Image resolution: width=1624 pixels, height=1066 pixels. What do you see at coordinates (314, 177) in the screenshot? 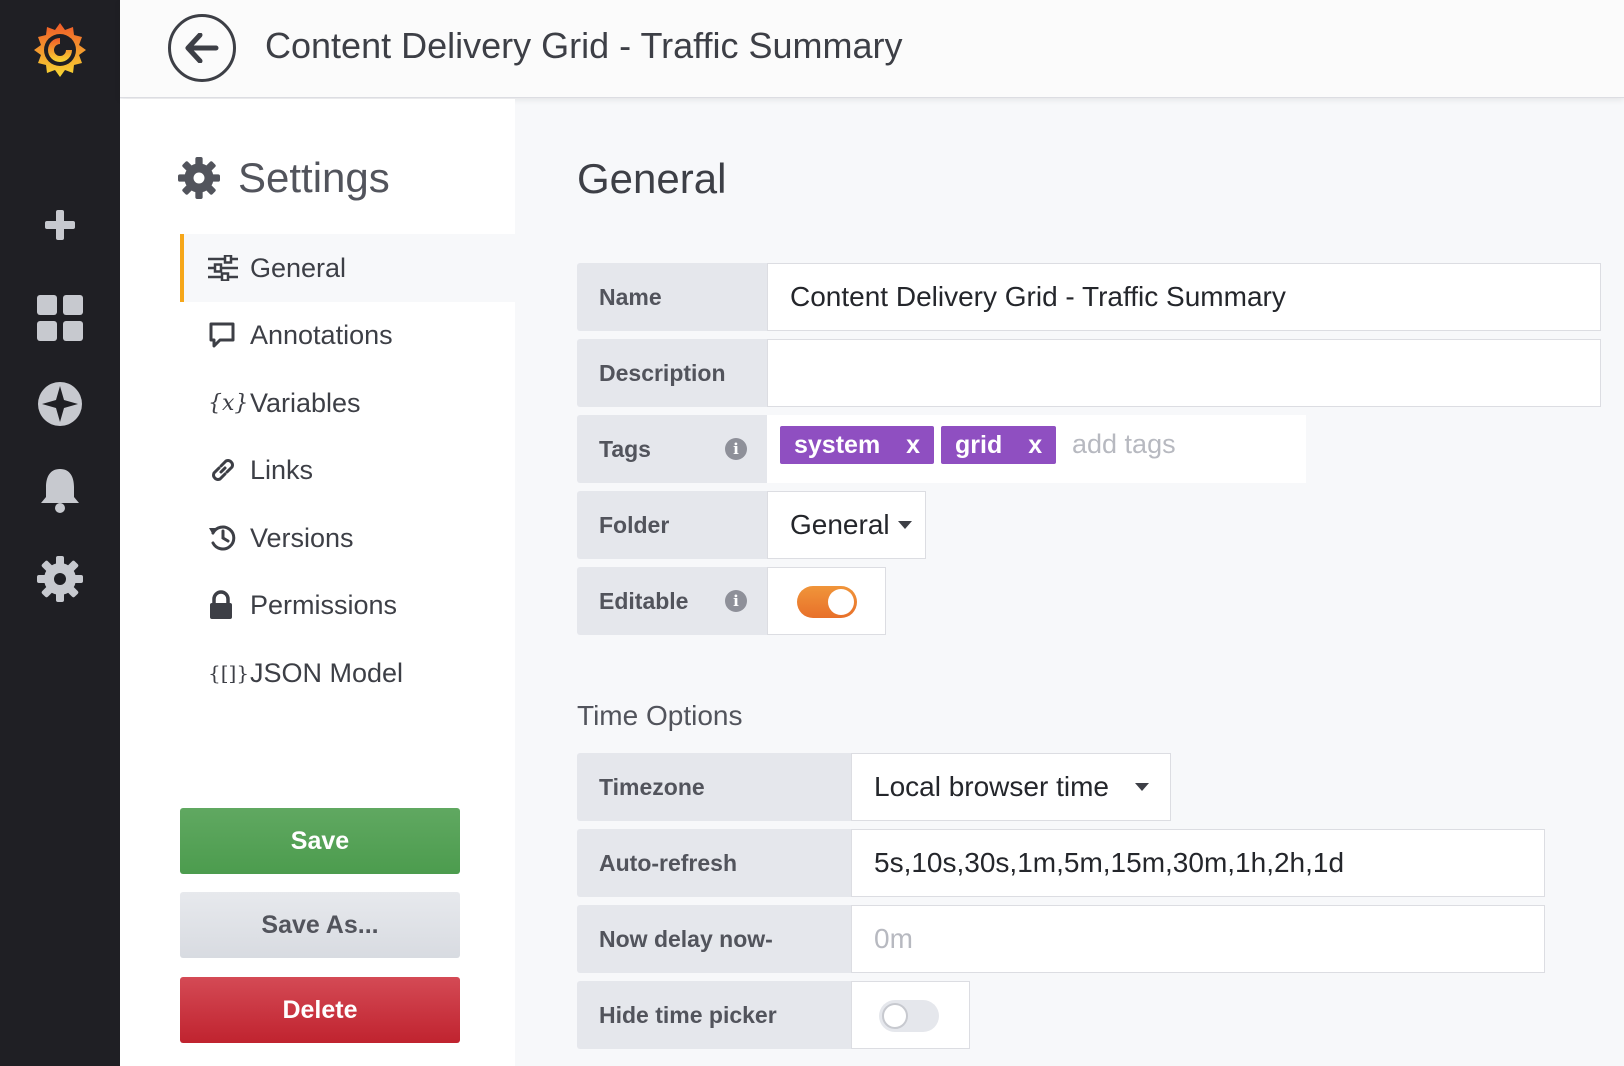
I see `settings-title: Settings` at bounding box center [314, 177].